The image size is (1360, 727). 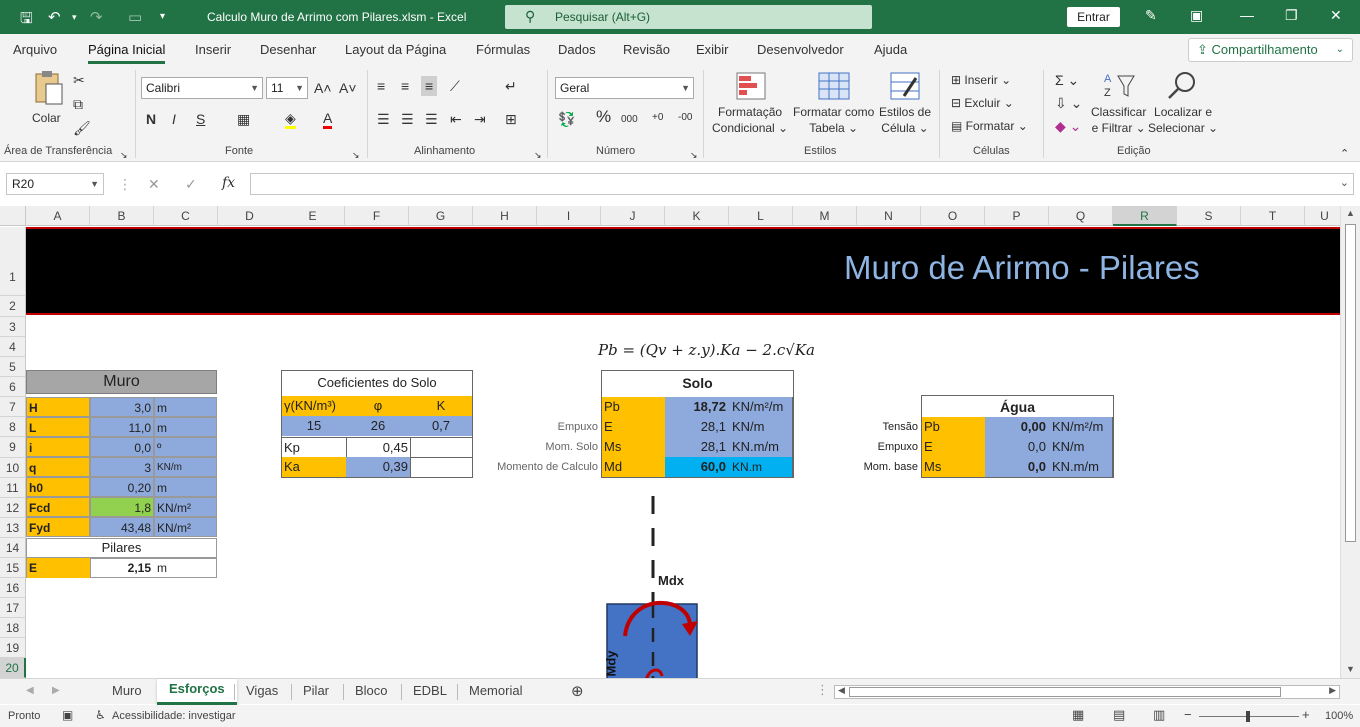 What do you see at coordinates (657, 118) in the screenshot?
I see `increase-decimal-icon: +0` at bounding box center [657, 118].